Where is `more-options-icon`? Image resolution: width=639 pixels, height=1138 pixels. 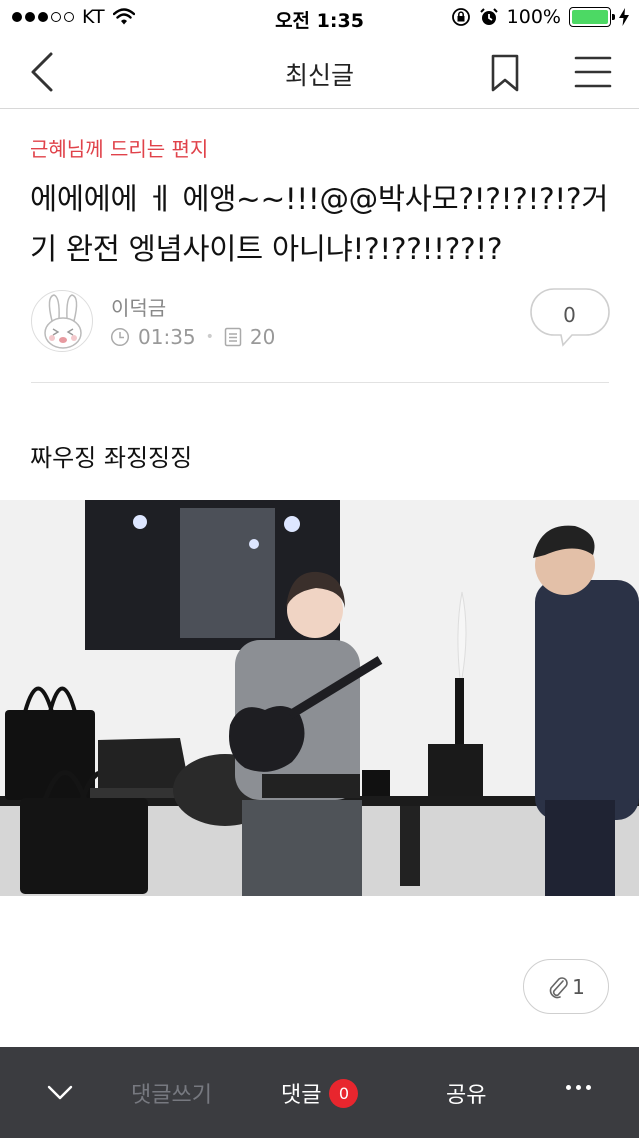 more-options-icon is located at coordinates (578, 1087).